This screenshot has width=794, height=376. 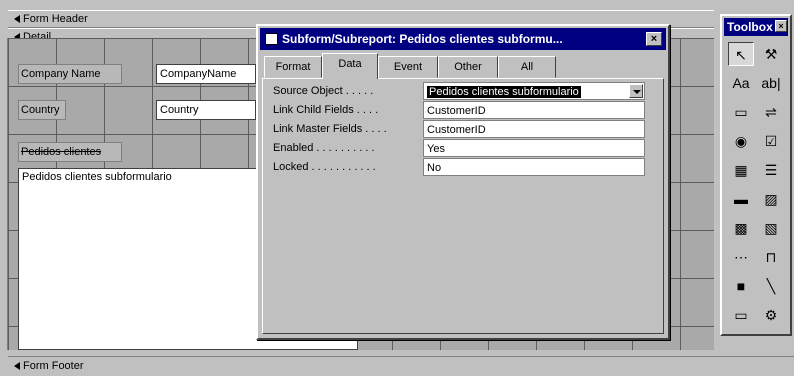 What do you see at coordinates (654, 39) in the screenshot?
I see `dialog-close-button: ×` at bounding box center [654, 39].